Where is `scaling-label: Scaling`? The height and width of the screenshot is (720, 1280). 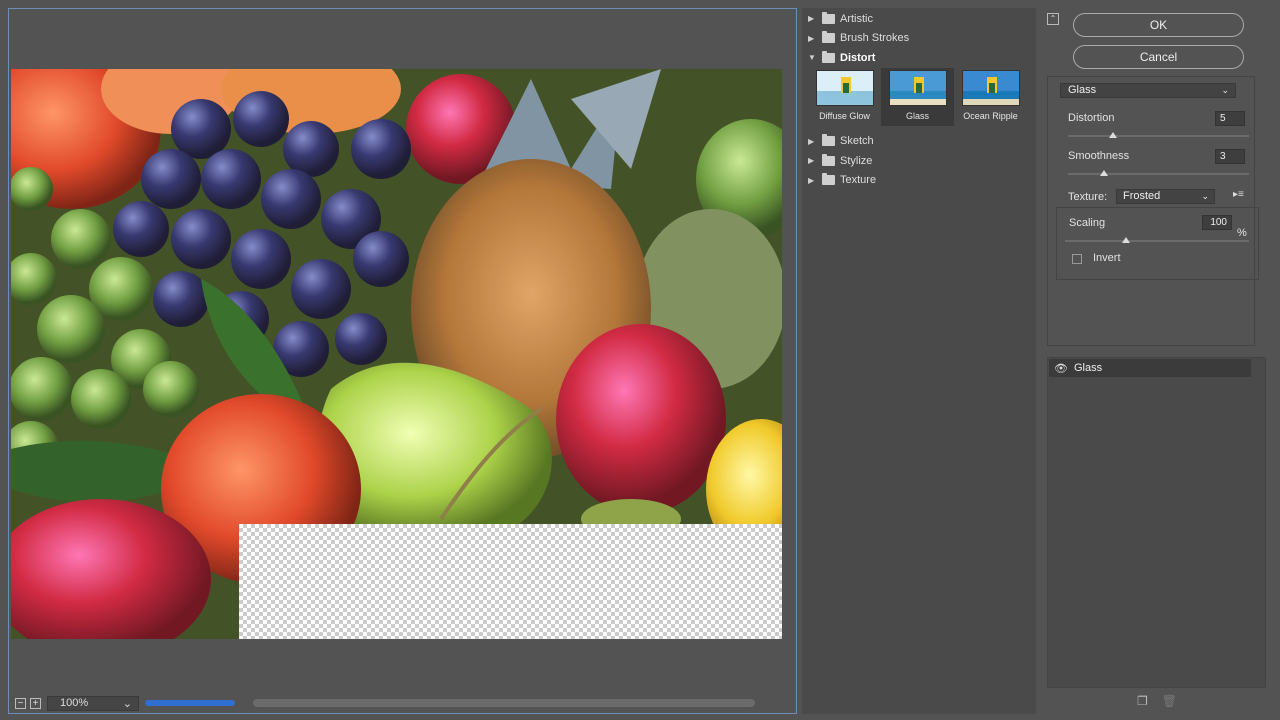
scaling-label: Scaling is located at coordinates (1087, 223).